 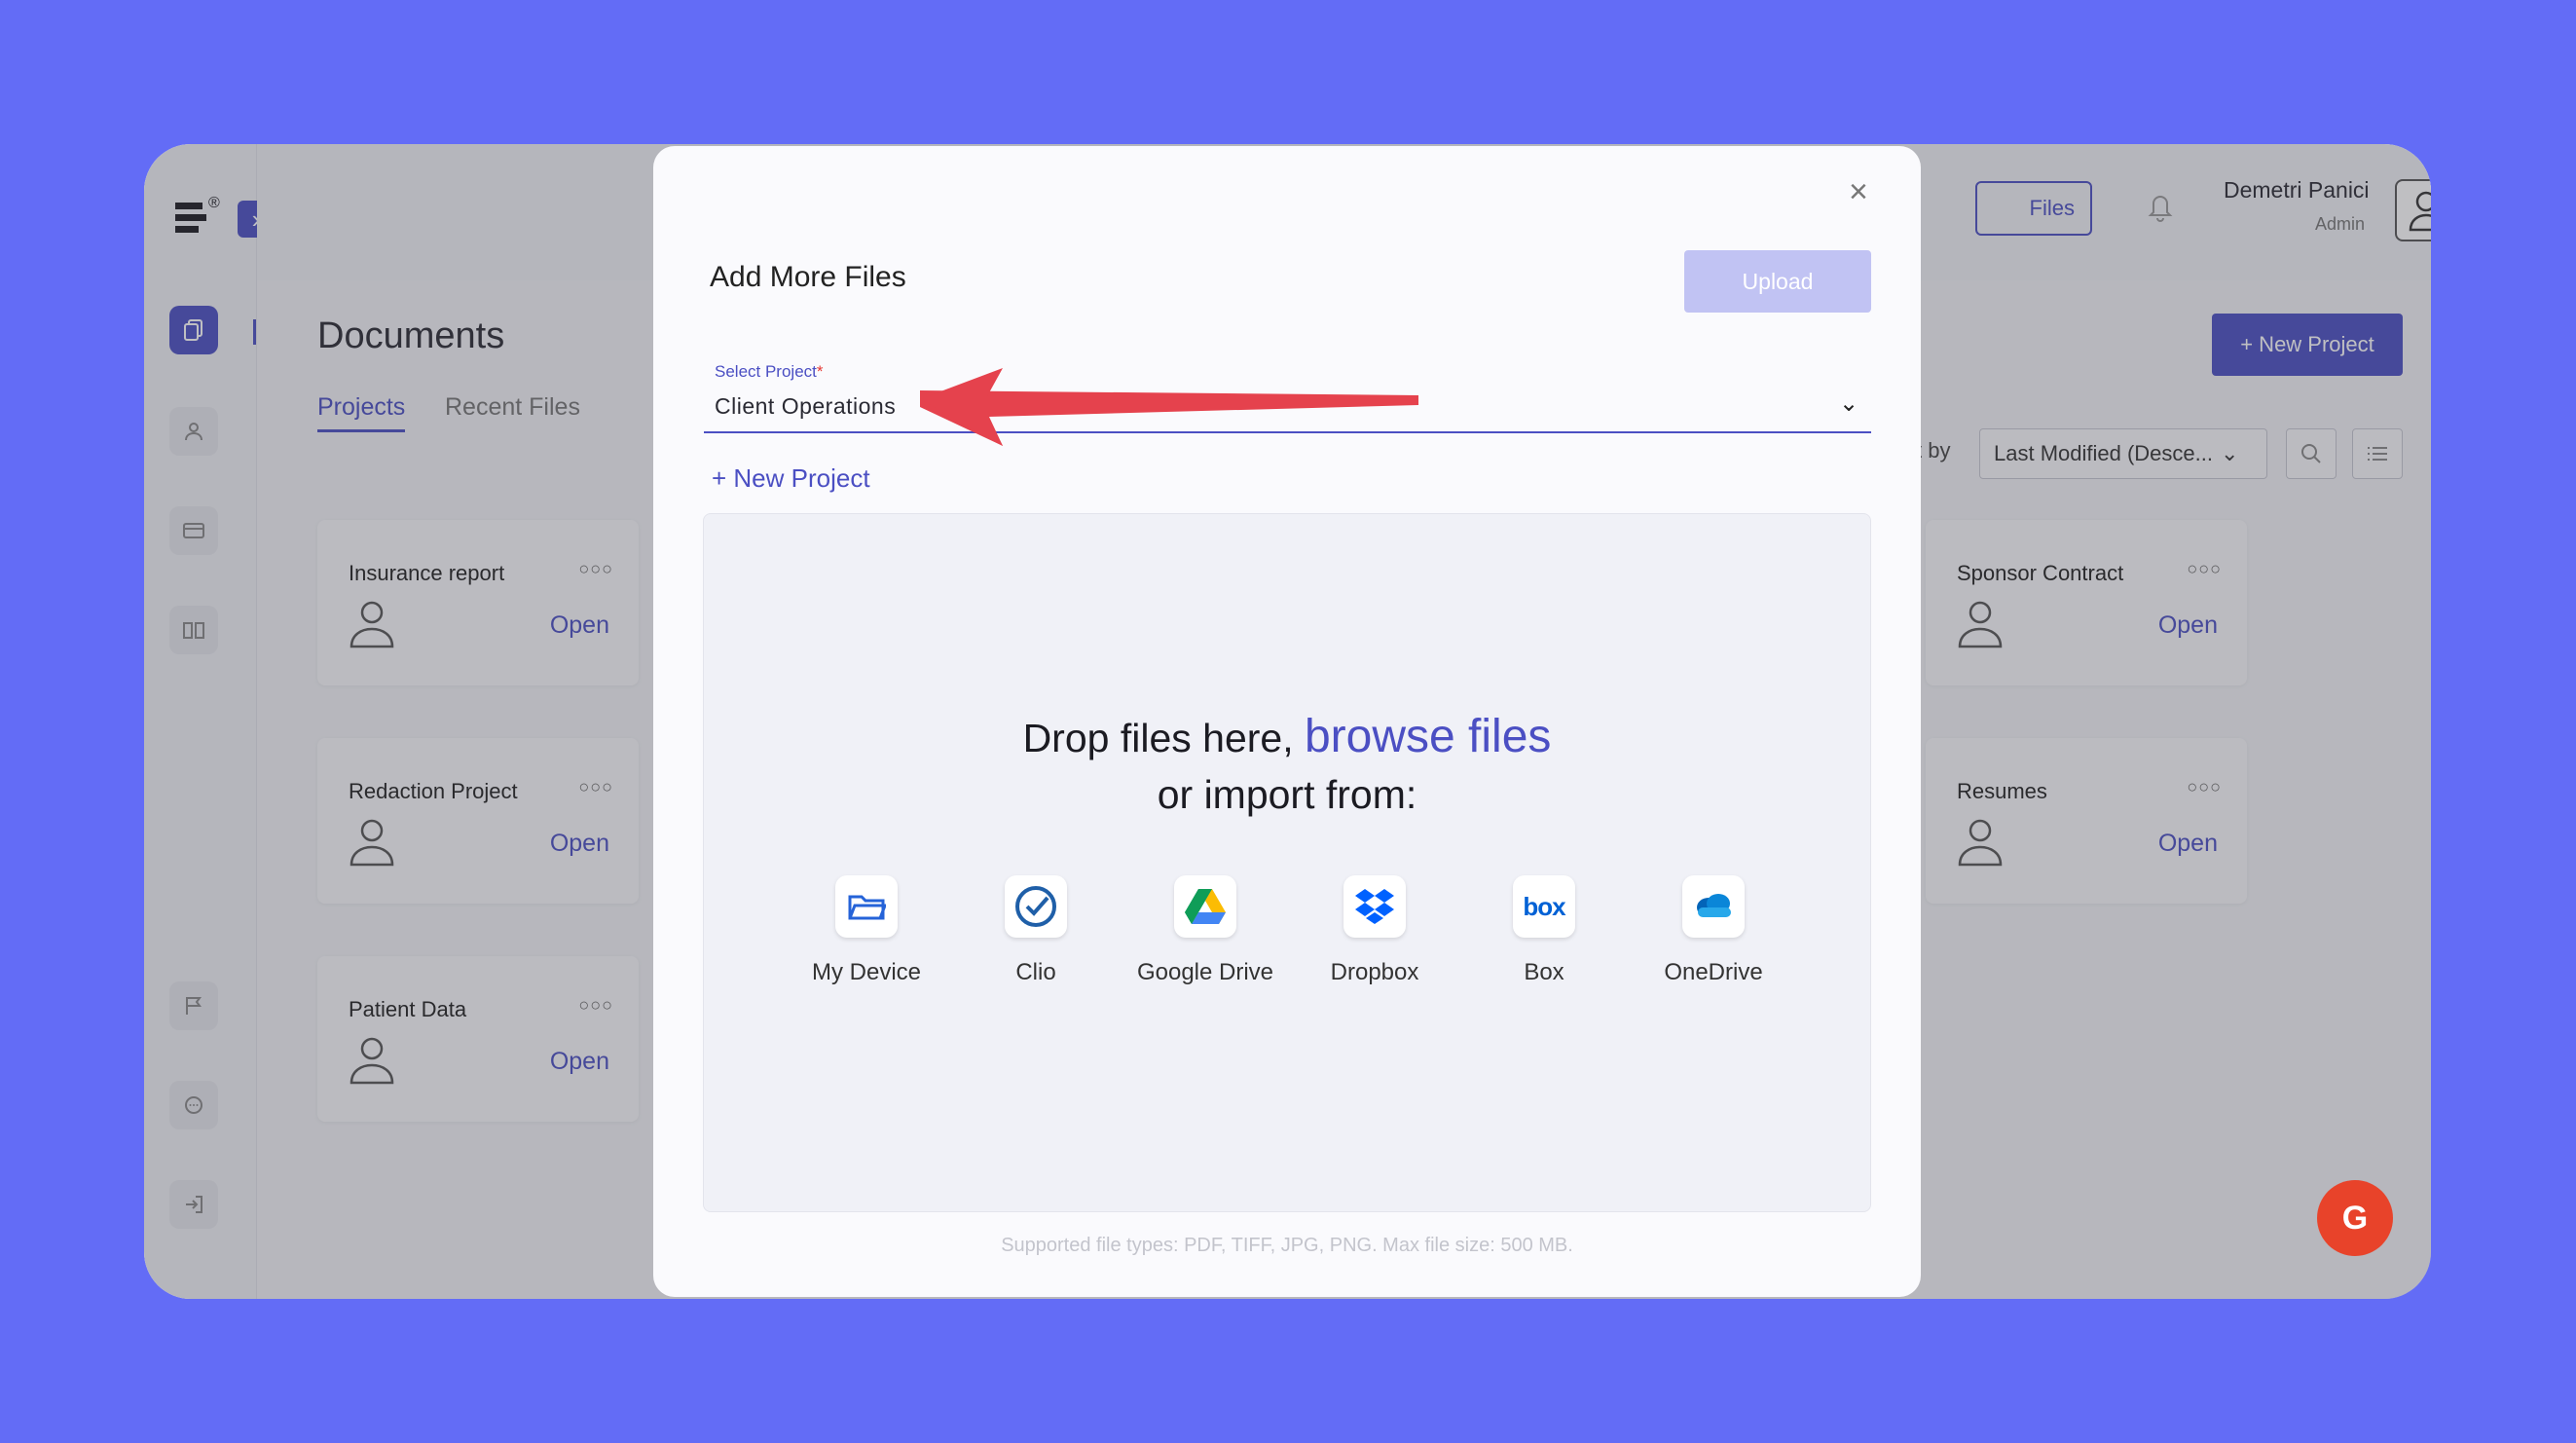 What do you see at coordinates (808, 277) in the screenshot?
I see `modal-title: Add More Files` at bounding box center [808, 277].